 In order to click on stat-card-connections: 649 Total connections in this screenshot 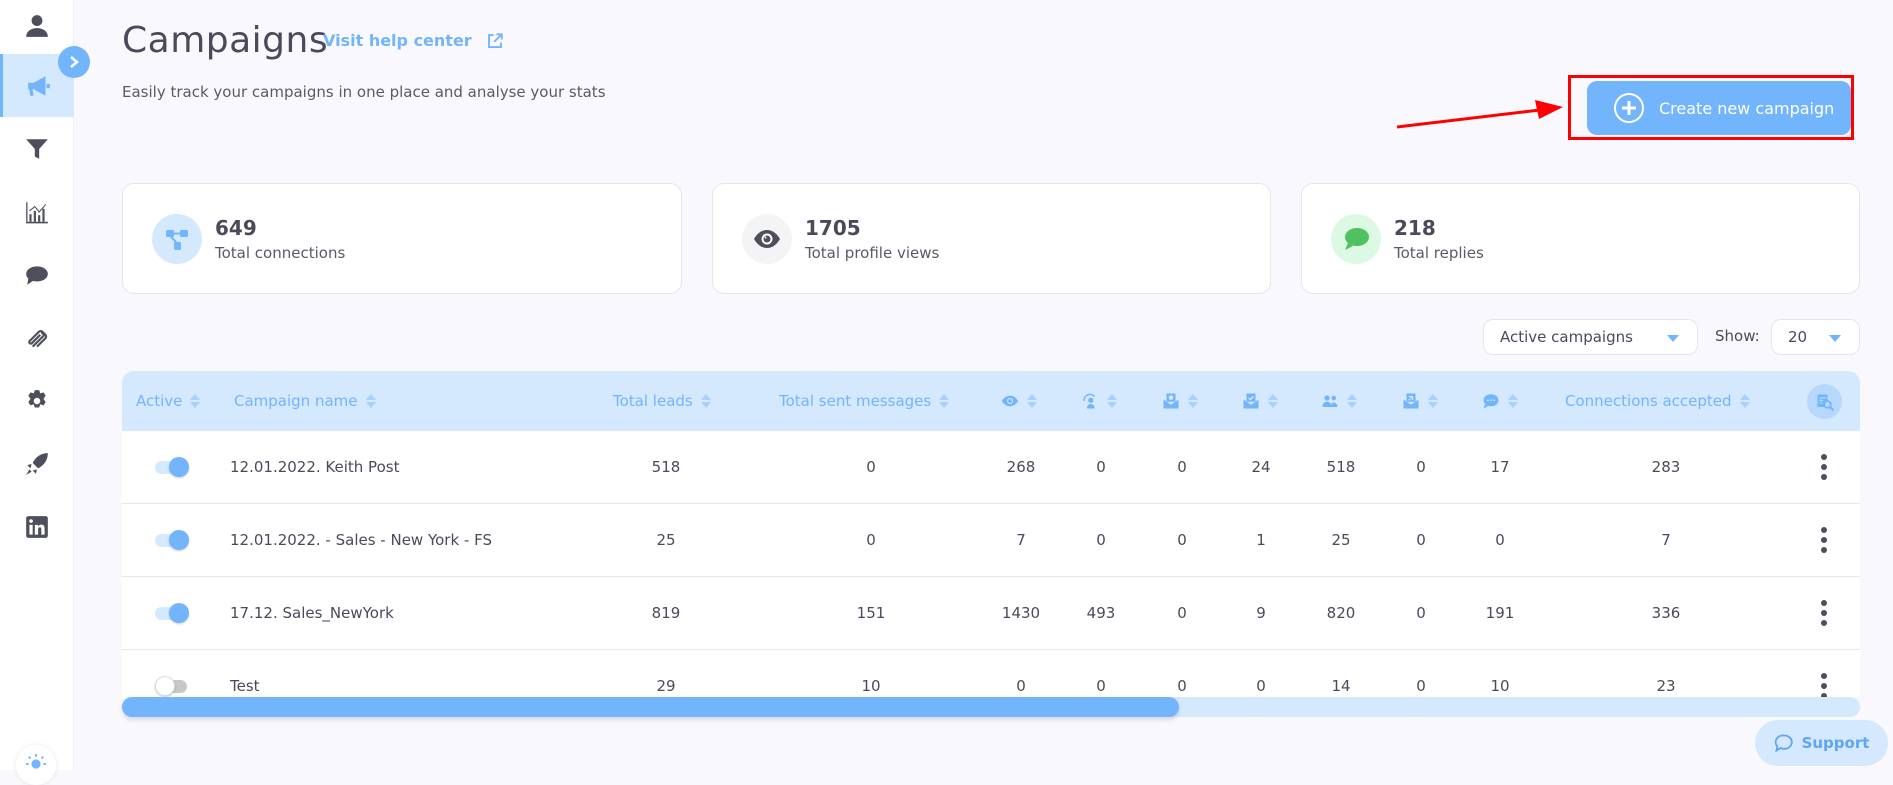, I will do `click(402, 238)`.